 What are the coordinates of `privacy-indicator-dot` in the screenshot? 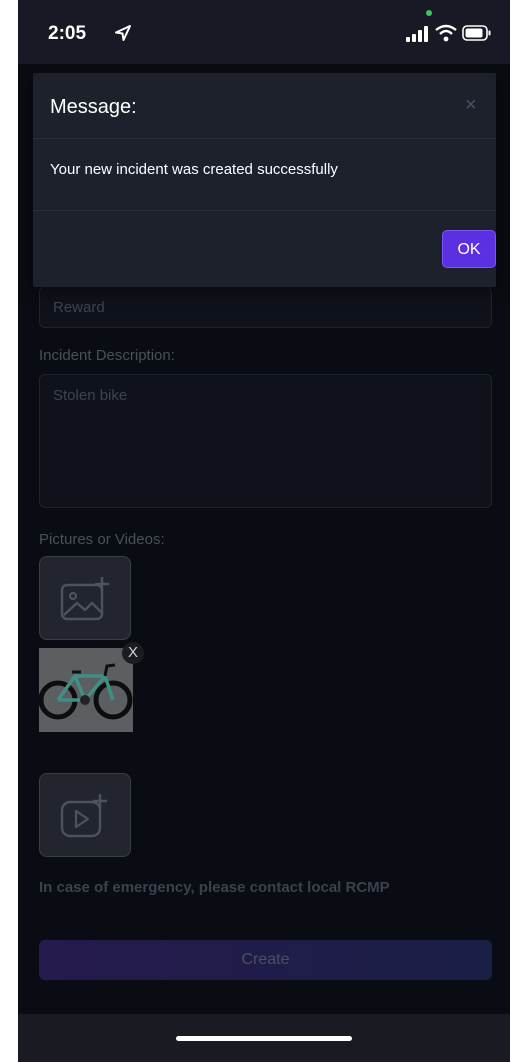 It's located at (429, 13).